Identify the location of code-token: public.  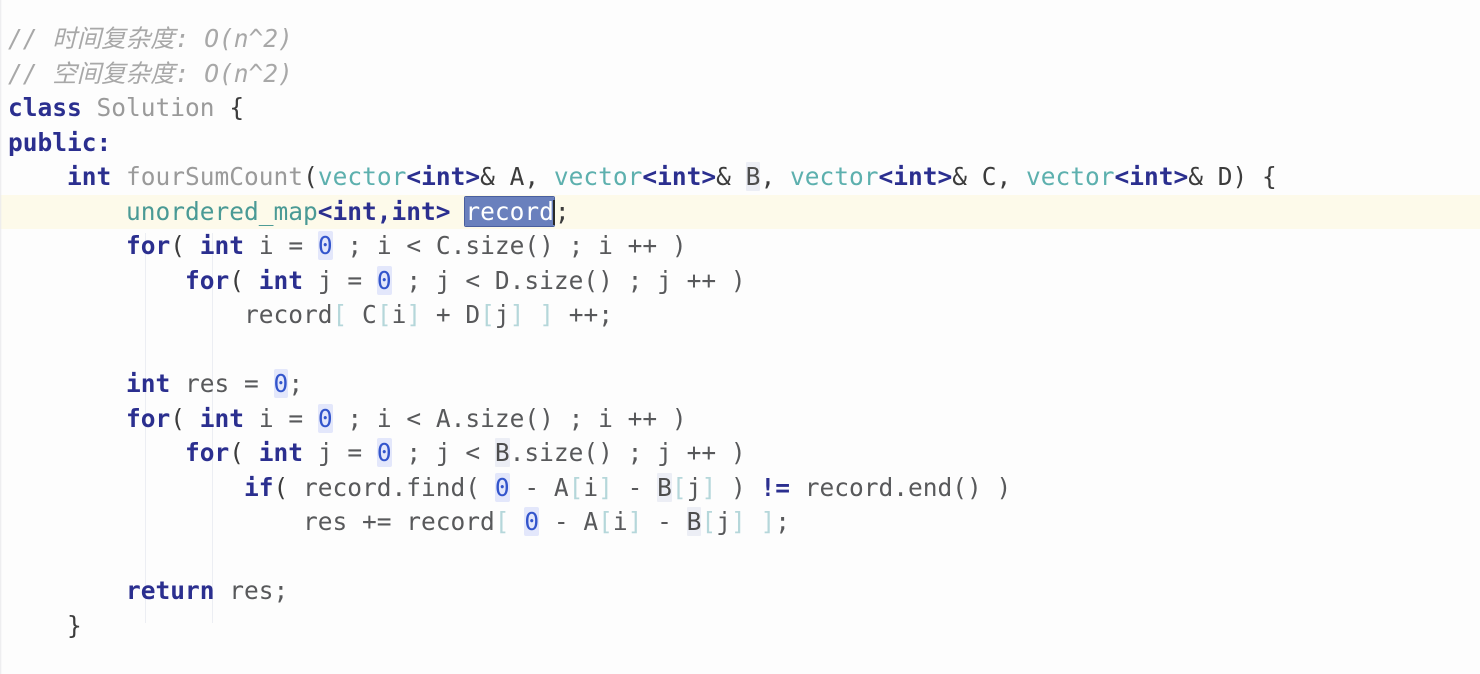
(52, 142).